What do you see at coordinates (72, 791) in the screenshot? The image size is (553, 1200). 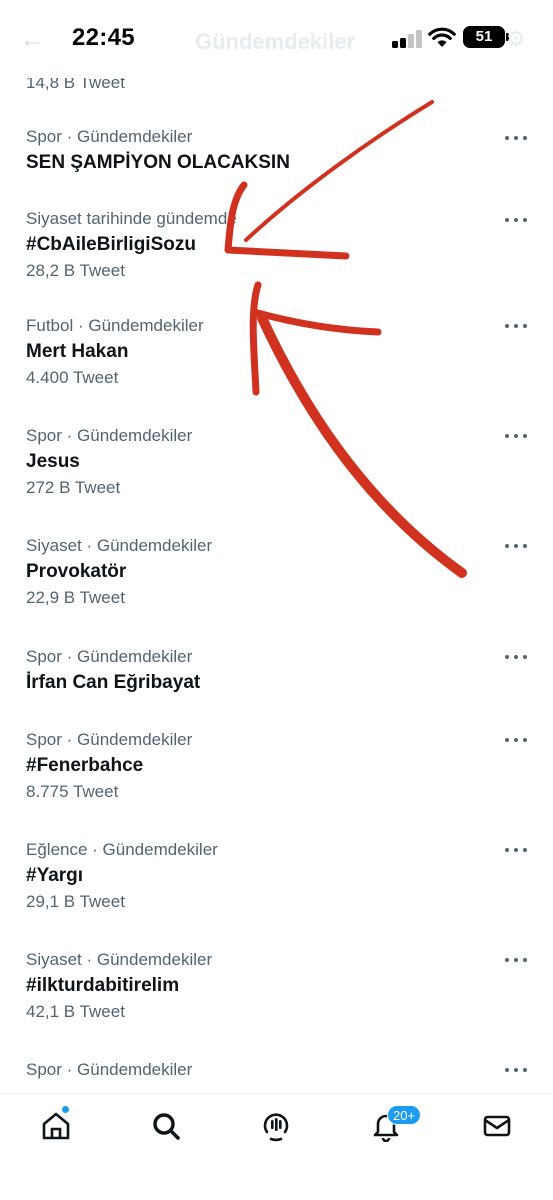 I see `trend-count: 8.775 Tweet` at bounding box center [72, 791].